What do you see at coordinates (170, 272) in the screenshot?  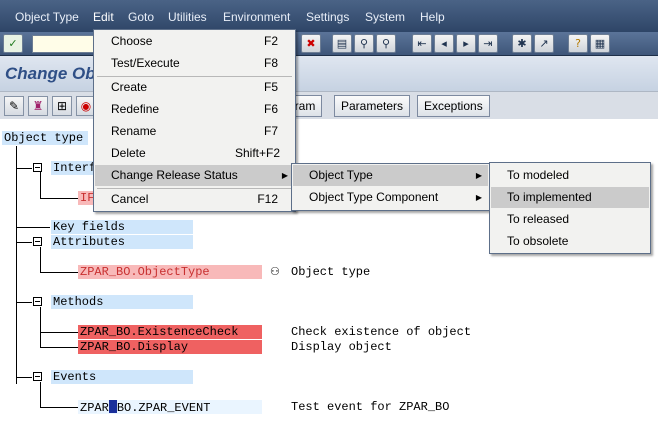 I see `tree-attribute-item: ZPAR_BO.ObjectType` at bounding box center [170, 272].